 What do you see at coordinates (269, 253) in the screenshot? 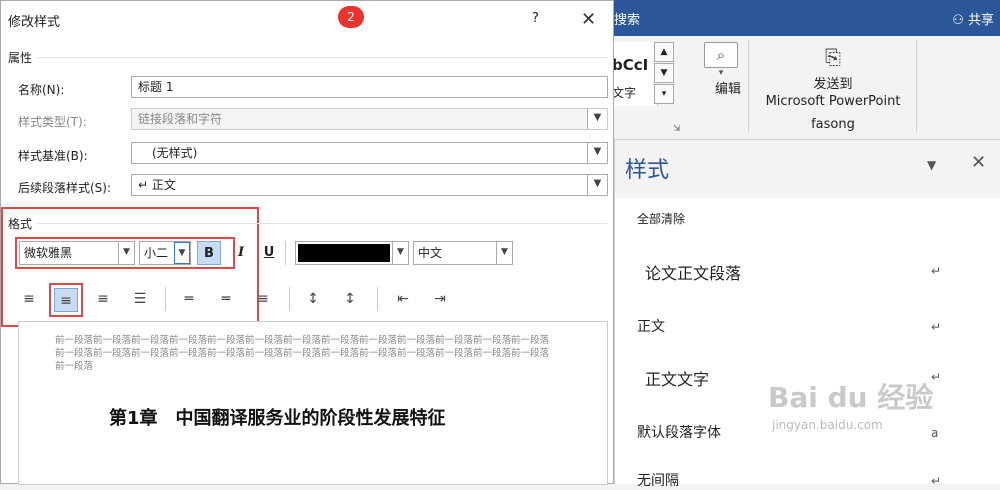
I see `underline-button: U` at bounding box center [269, 253].